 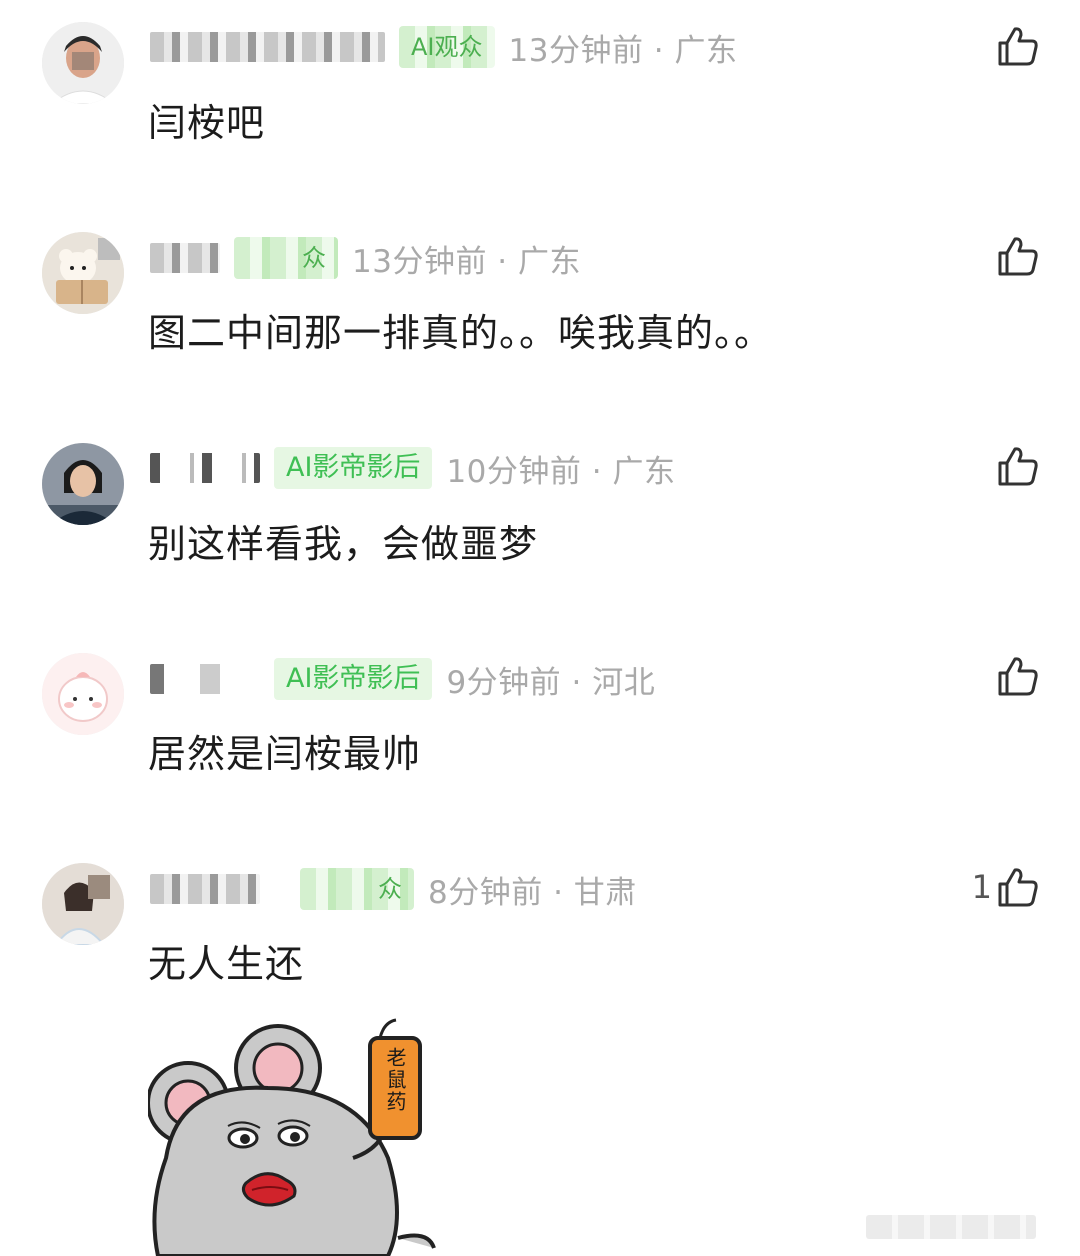 I want to click on comment-text: 无人生还, so click(x=226, y=964).